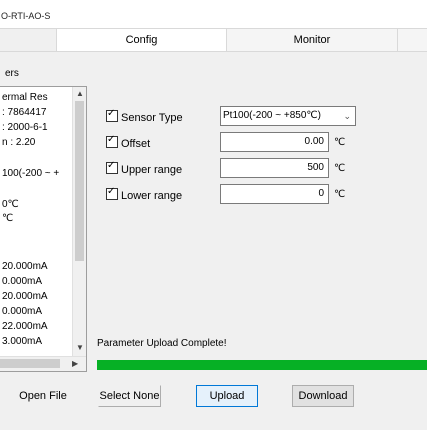 The image size is (427, 430). I want to click on sensor-type-checkbox: ✓, so click(112, 115).